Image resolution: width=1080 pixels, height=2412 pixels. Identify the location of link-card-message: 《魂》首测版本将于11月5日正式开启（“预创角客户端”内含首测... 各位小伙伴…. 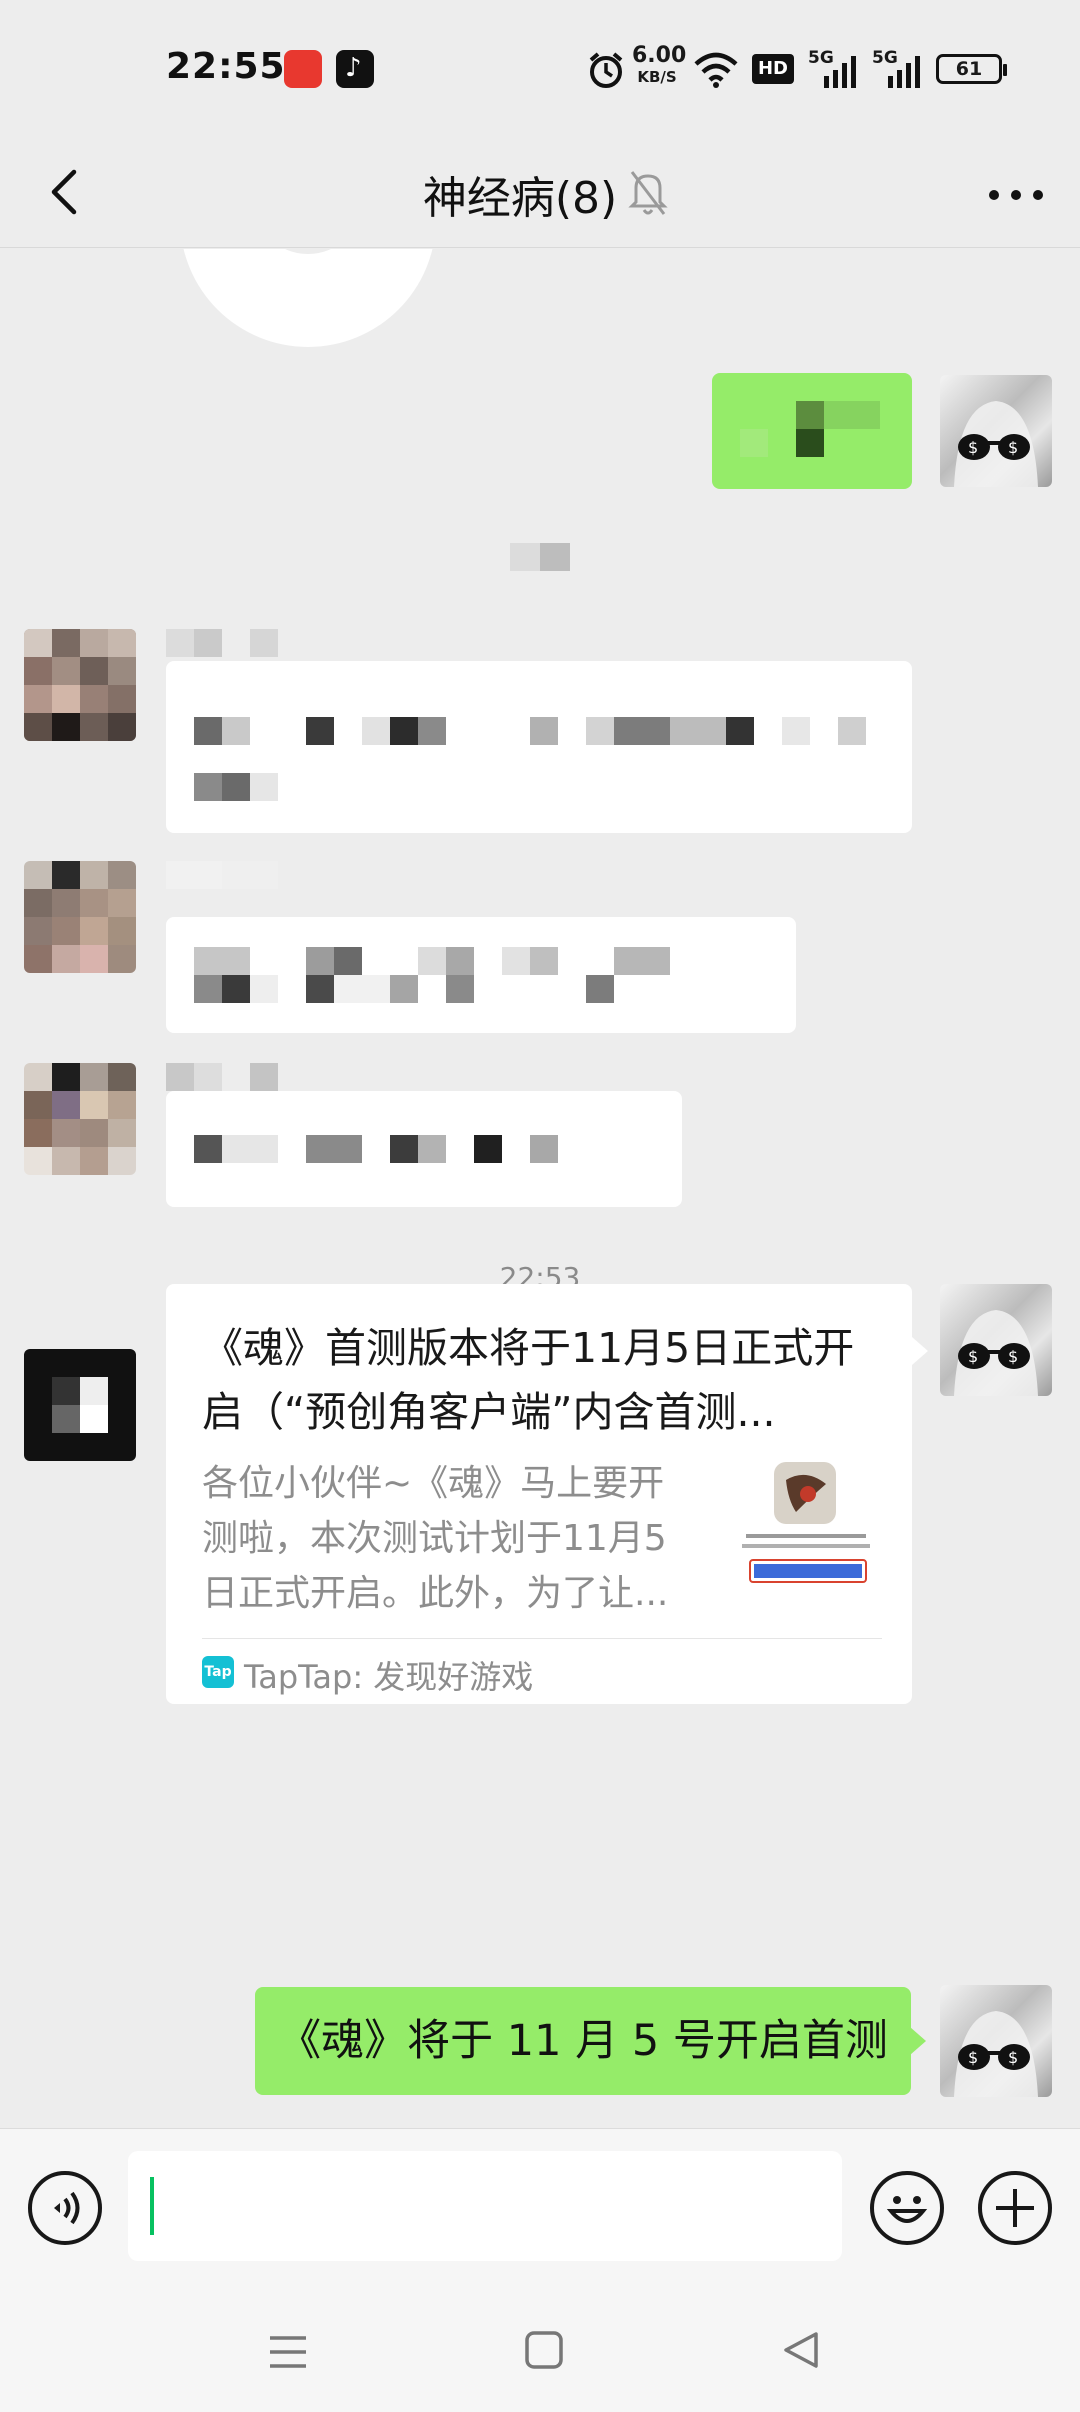
(539, 1494).